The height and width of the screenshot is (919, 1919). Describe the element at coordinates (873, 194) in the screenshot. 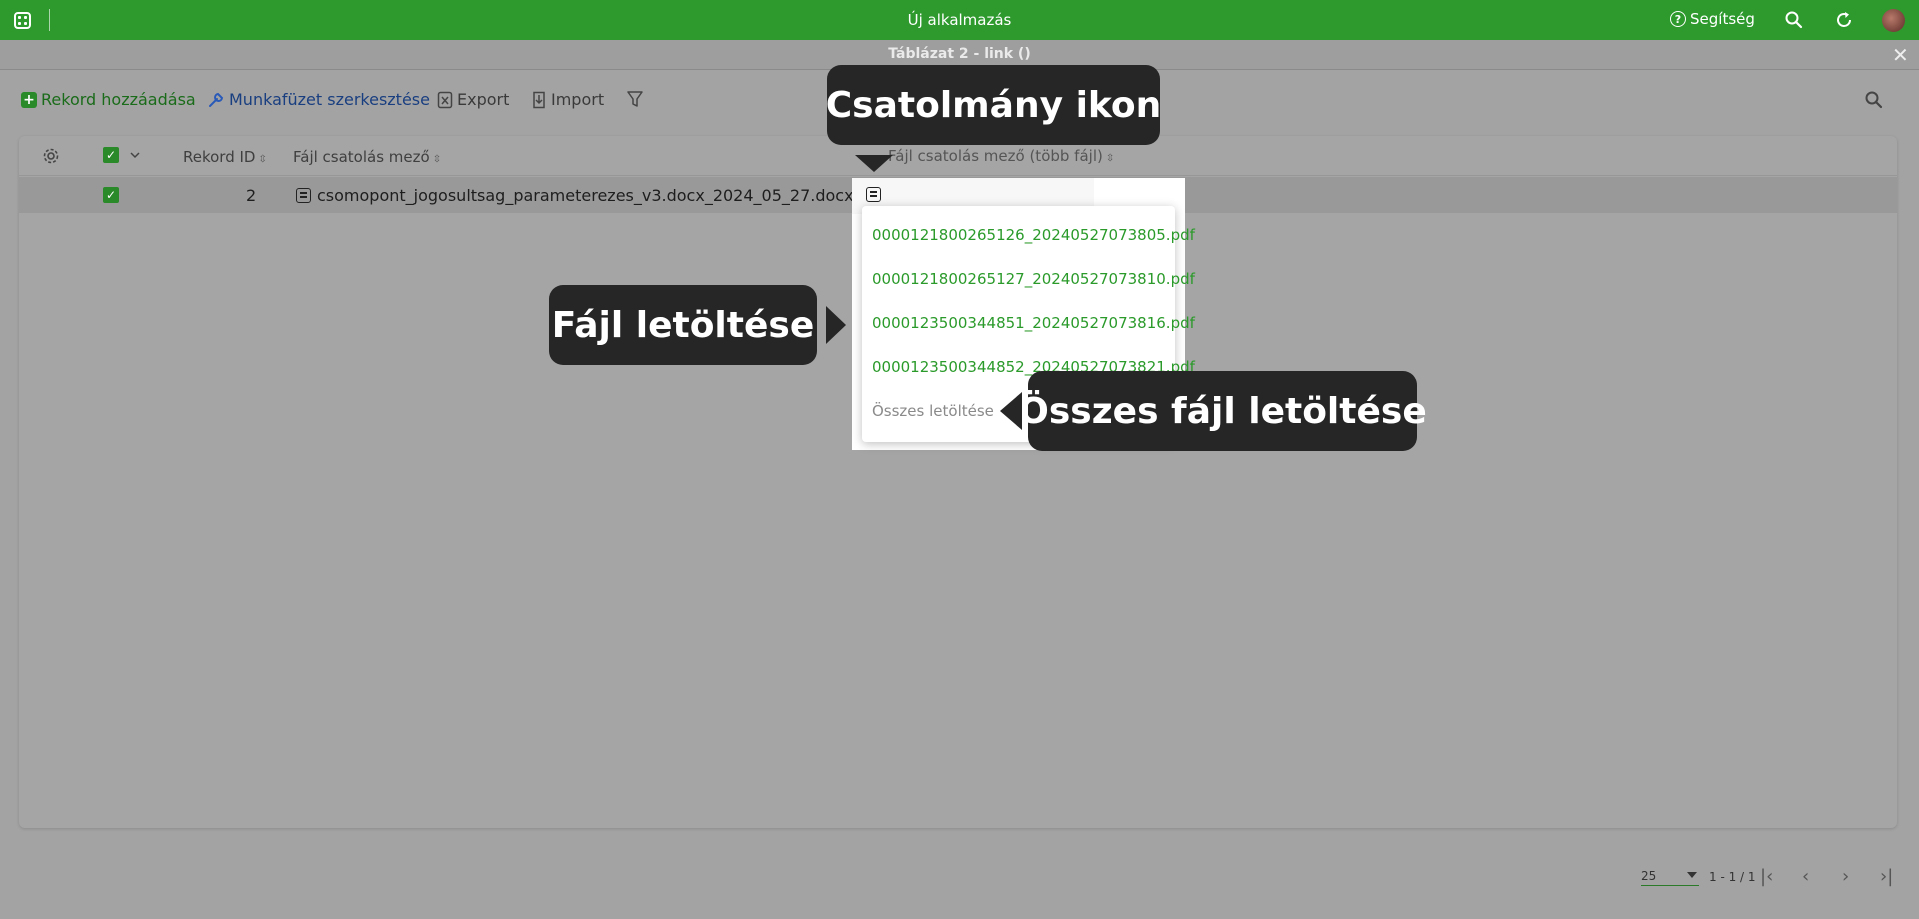

I see `attachment-icon` at that location.